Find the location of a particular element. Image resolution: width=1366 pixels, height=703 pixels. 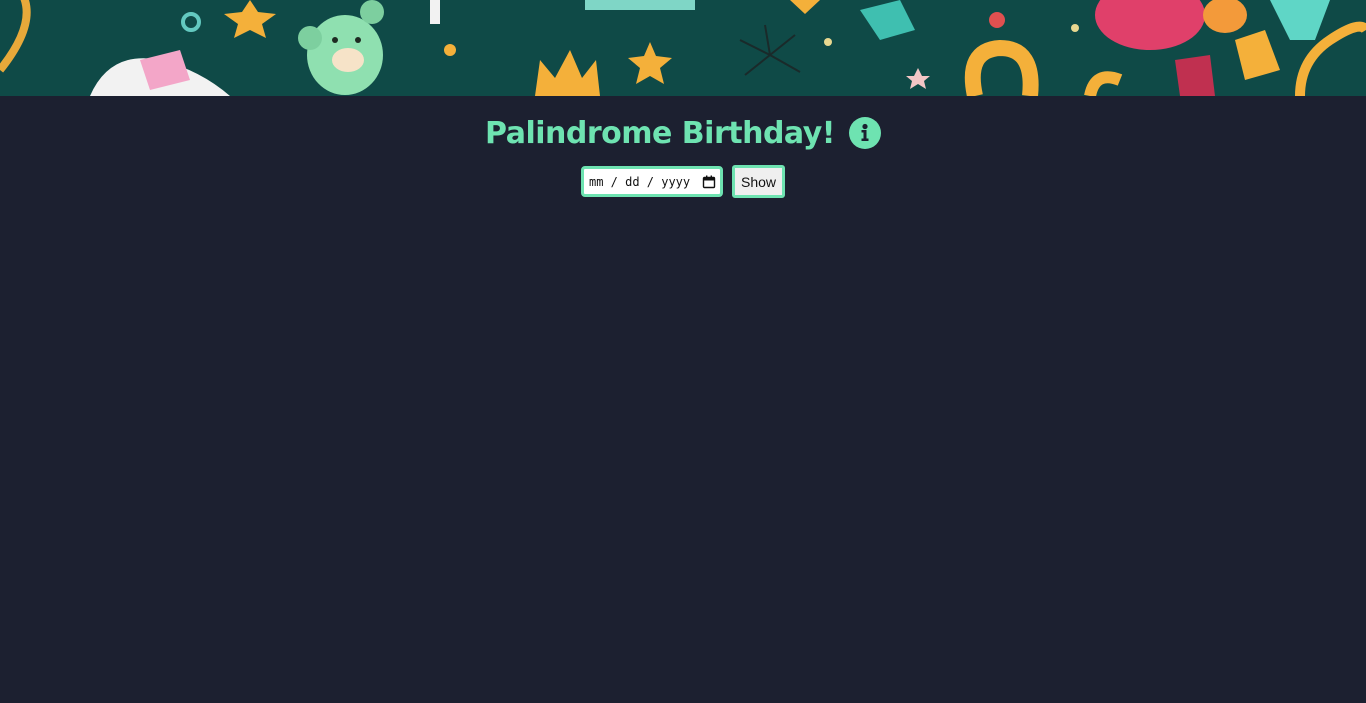

show-button: Show is located at coordinates (758, 181).